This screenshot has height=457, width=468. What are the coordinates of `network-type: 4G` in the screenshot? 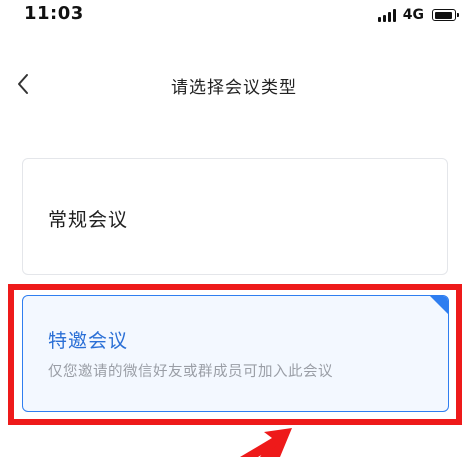 It's located at (413, 15).